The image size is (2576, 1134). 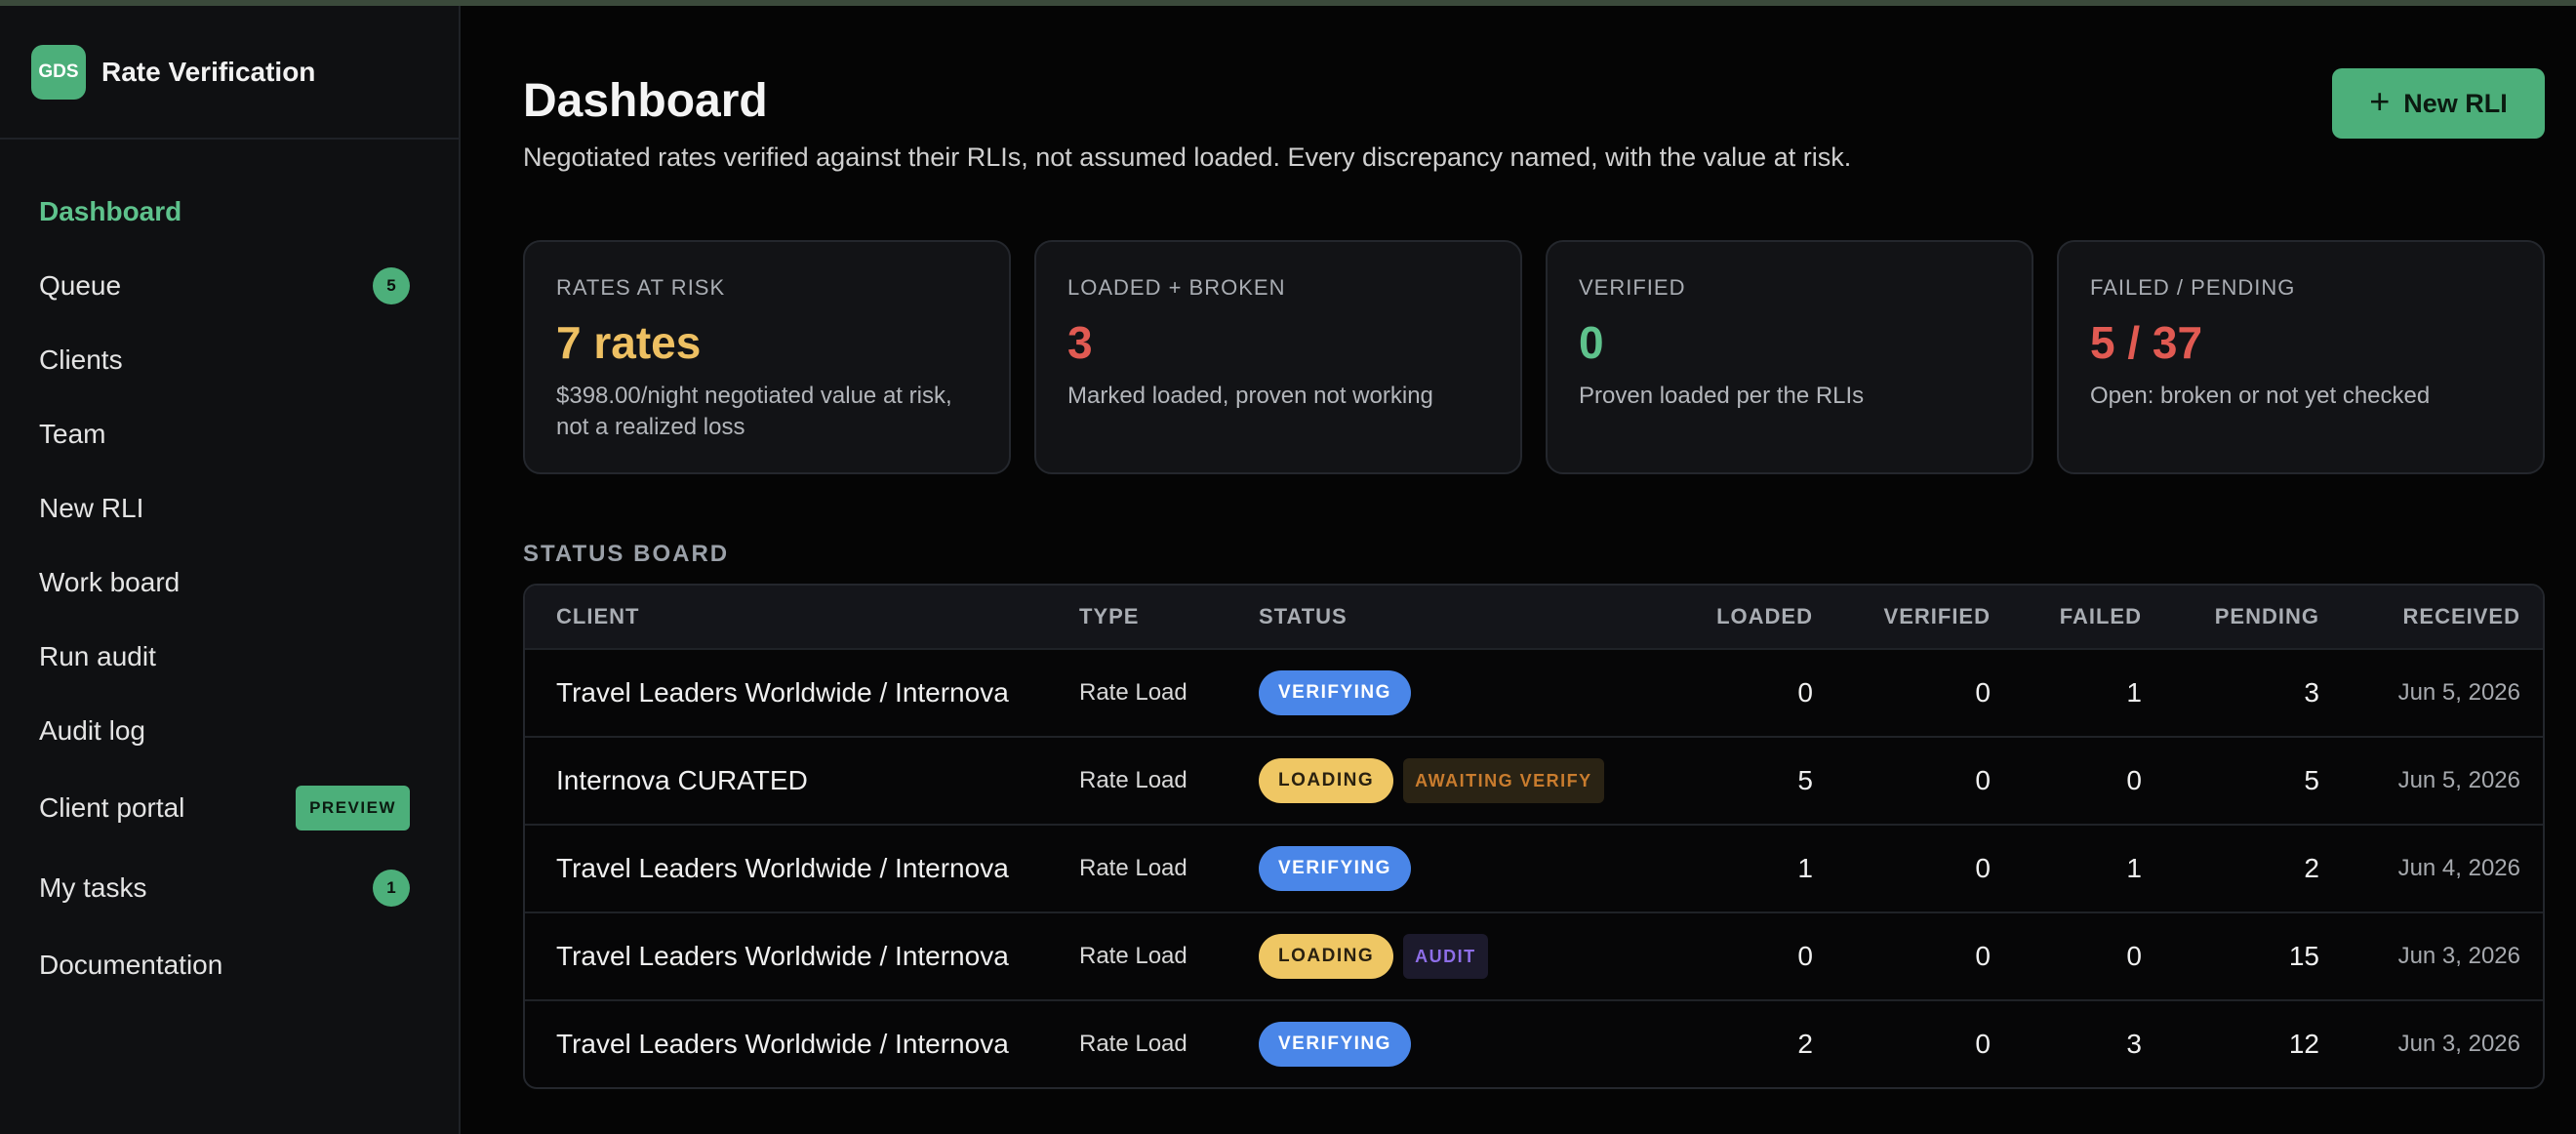 I want to click on cell-loaded: 5, so click(x=1805, y=780).